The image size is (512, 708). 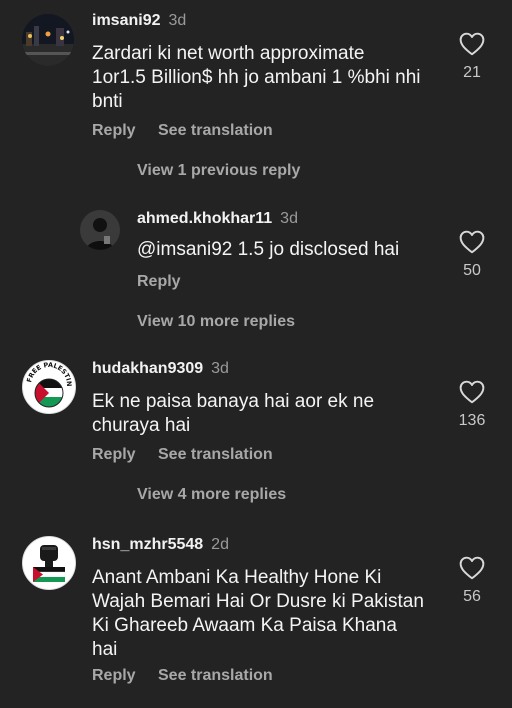 I want to click on username-text: hsn_mzhr5548, so click(x=147, y=544).